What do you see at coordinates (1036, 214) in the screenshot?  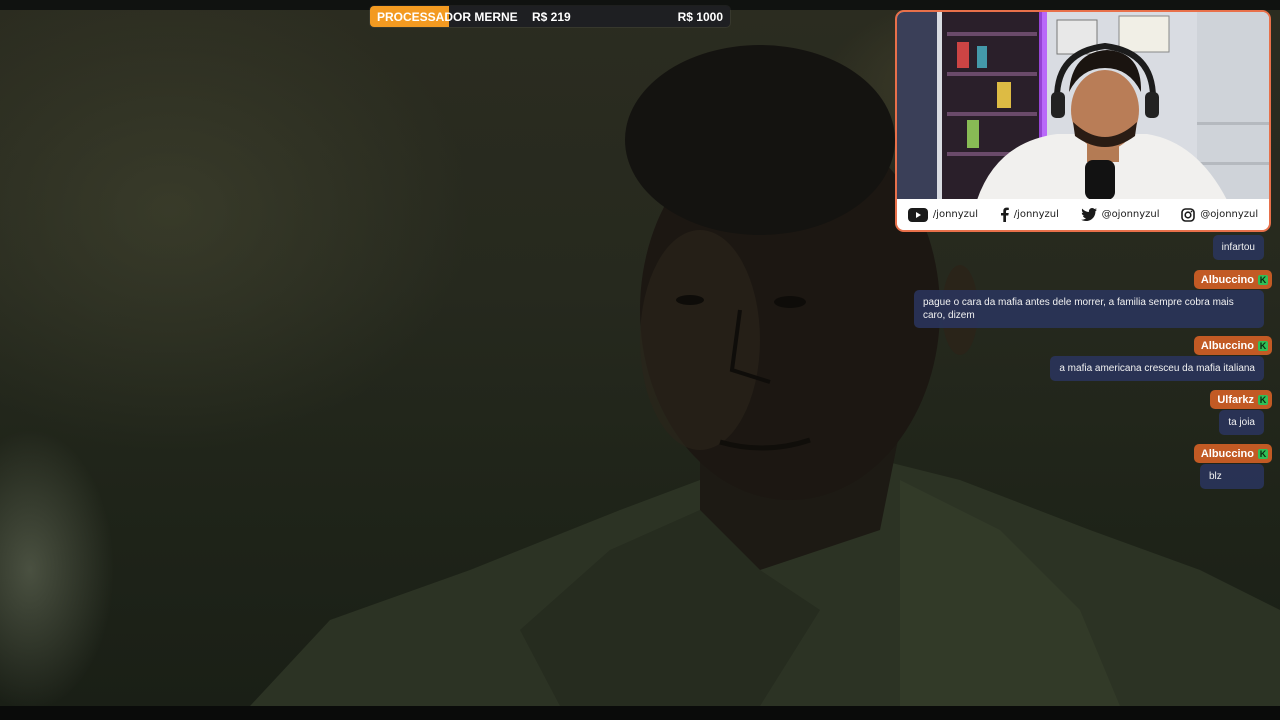 I see `facebook-handle: /jonnyzul` at bounding box center [1036, 214].